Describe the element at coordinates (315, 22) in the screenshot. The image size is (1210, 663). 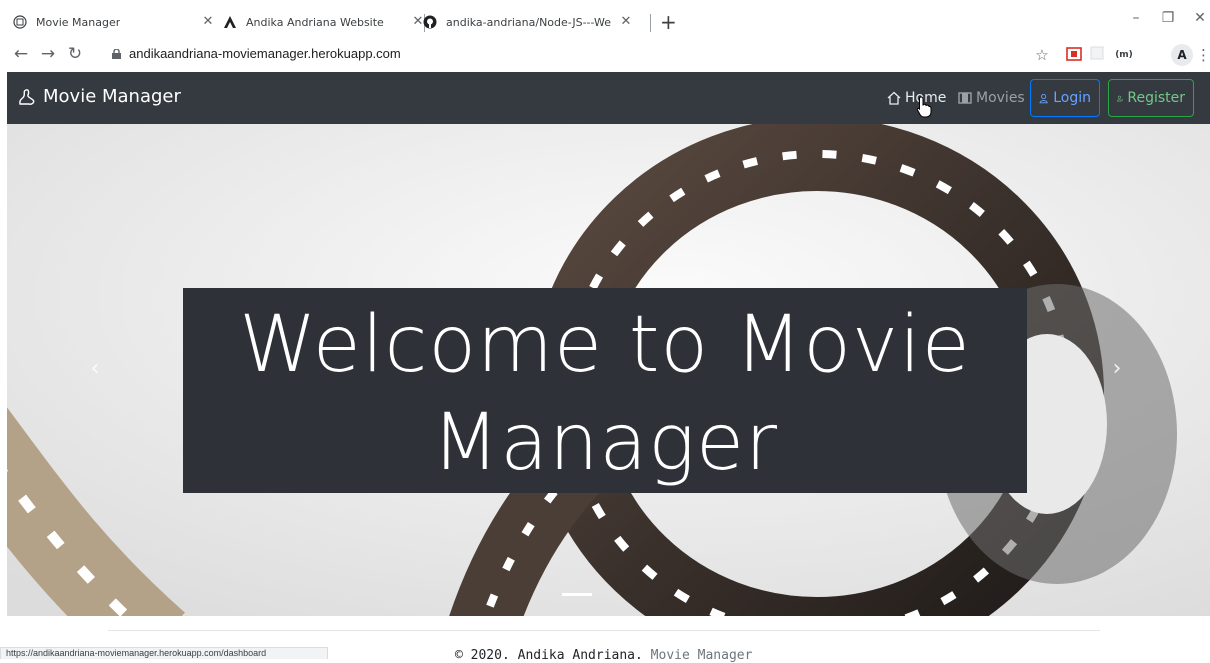
I see `tab-title: Andika Andriana Website` at that location.